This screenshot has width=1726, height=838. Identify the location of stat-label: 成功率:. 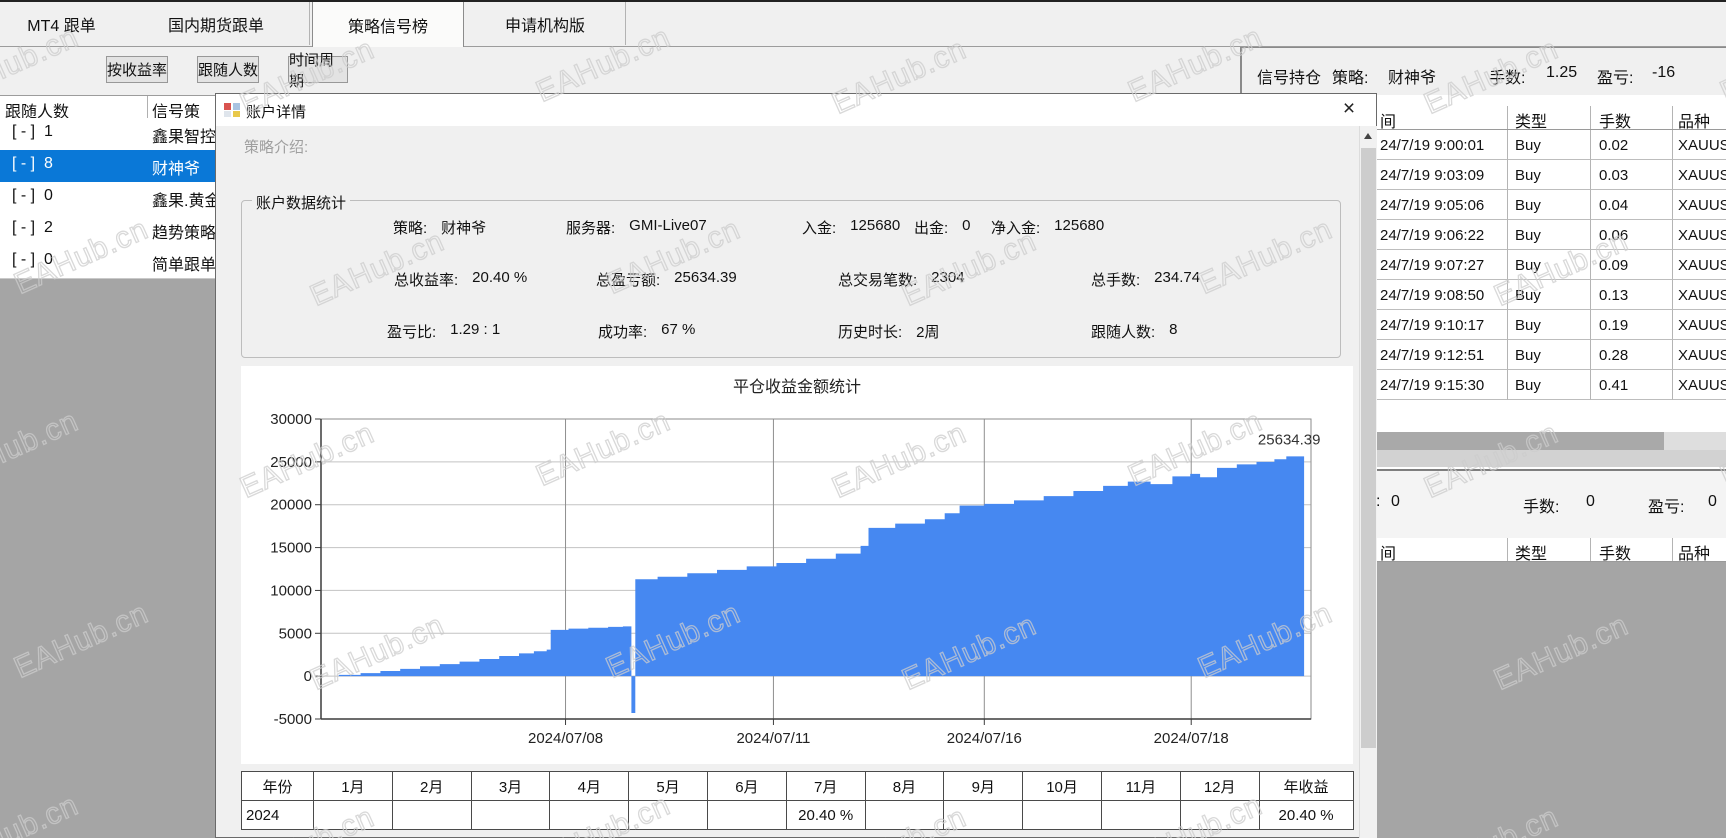
(623, 332).